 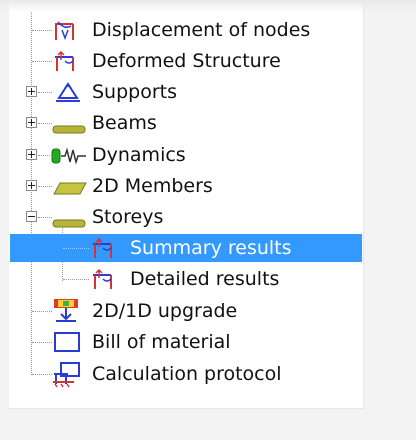 I want to click on tree-item-2d-members: 2D Members, so click(x=190, y=186).